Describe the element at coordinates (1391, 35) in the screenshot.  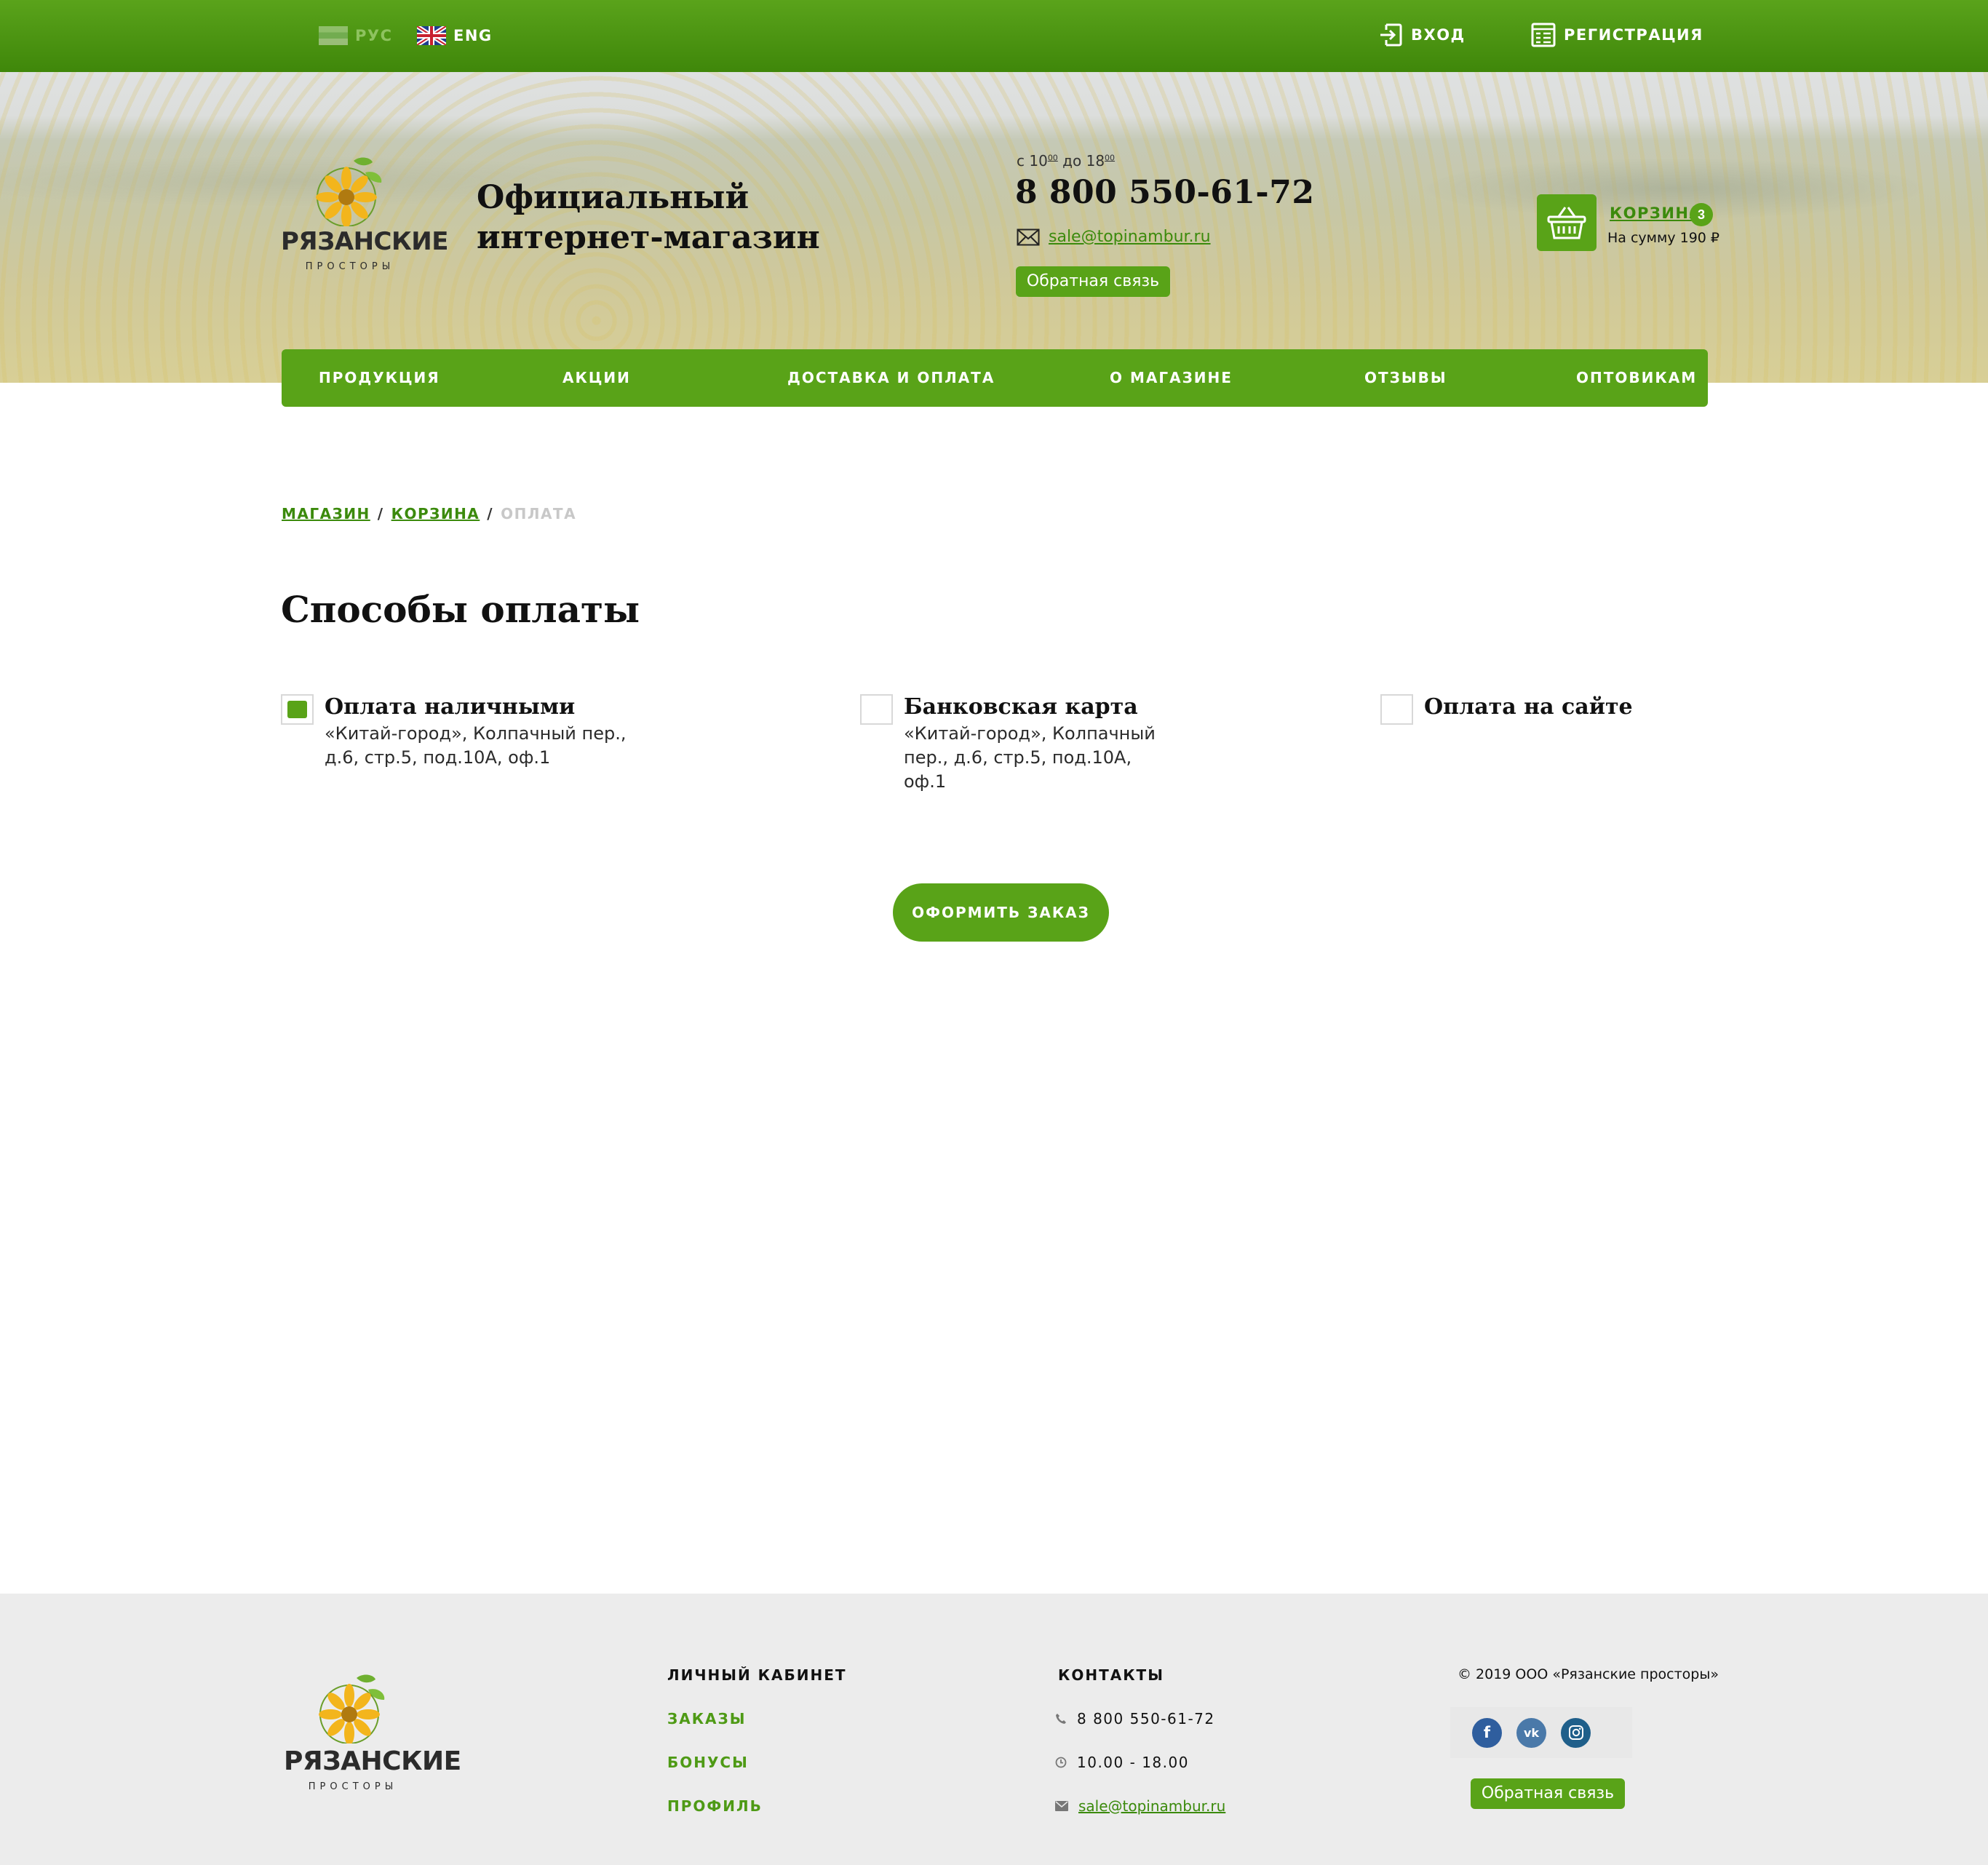
I see `login-icon` at that location.